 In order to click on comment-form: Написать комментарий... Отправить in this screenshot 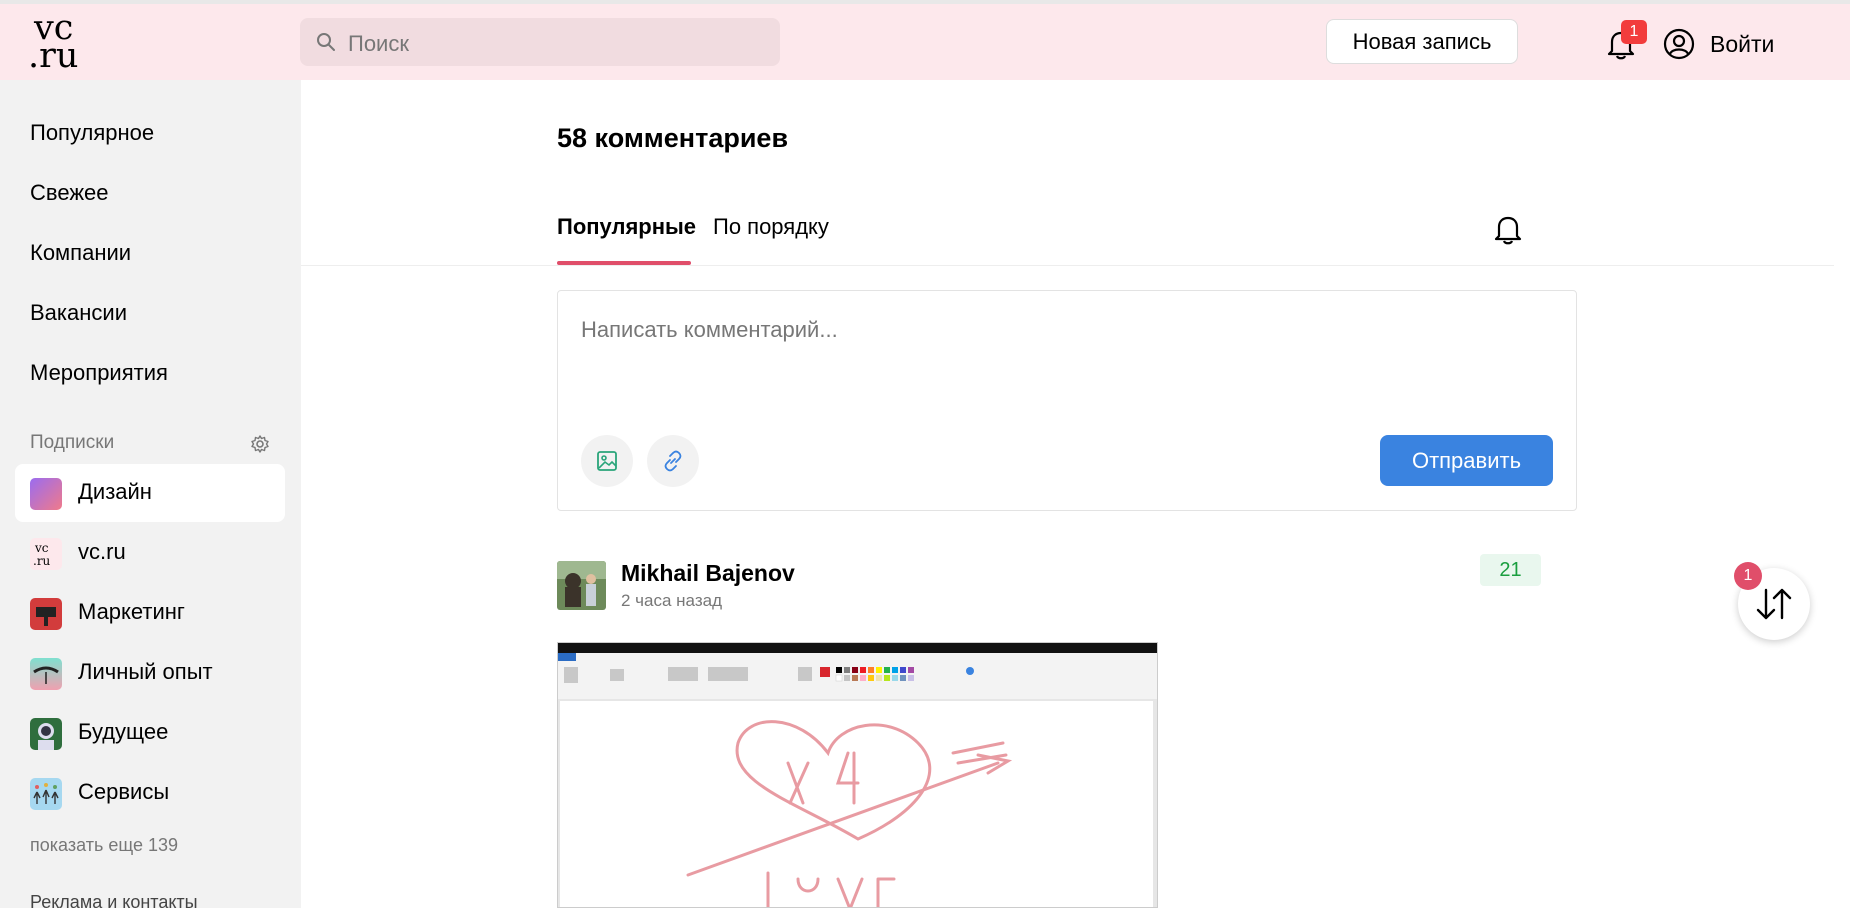, I will do `click(1067, 400)`.